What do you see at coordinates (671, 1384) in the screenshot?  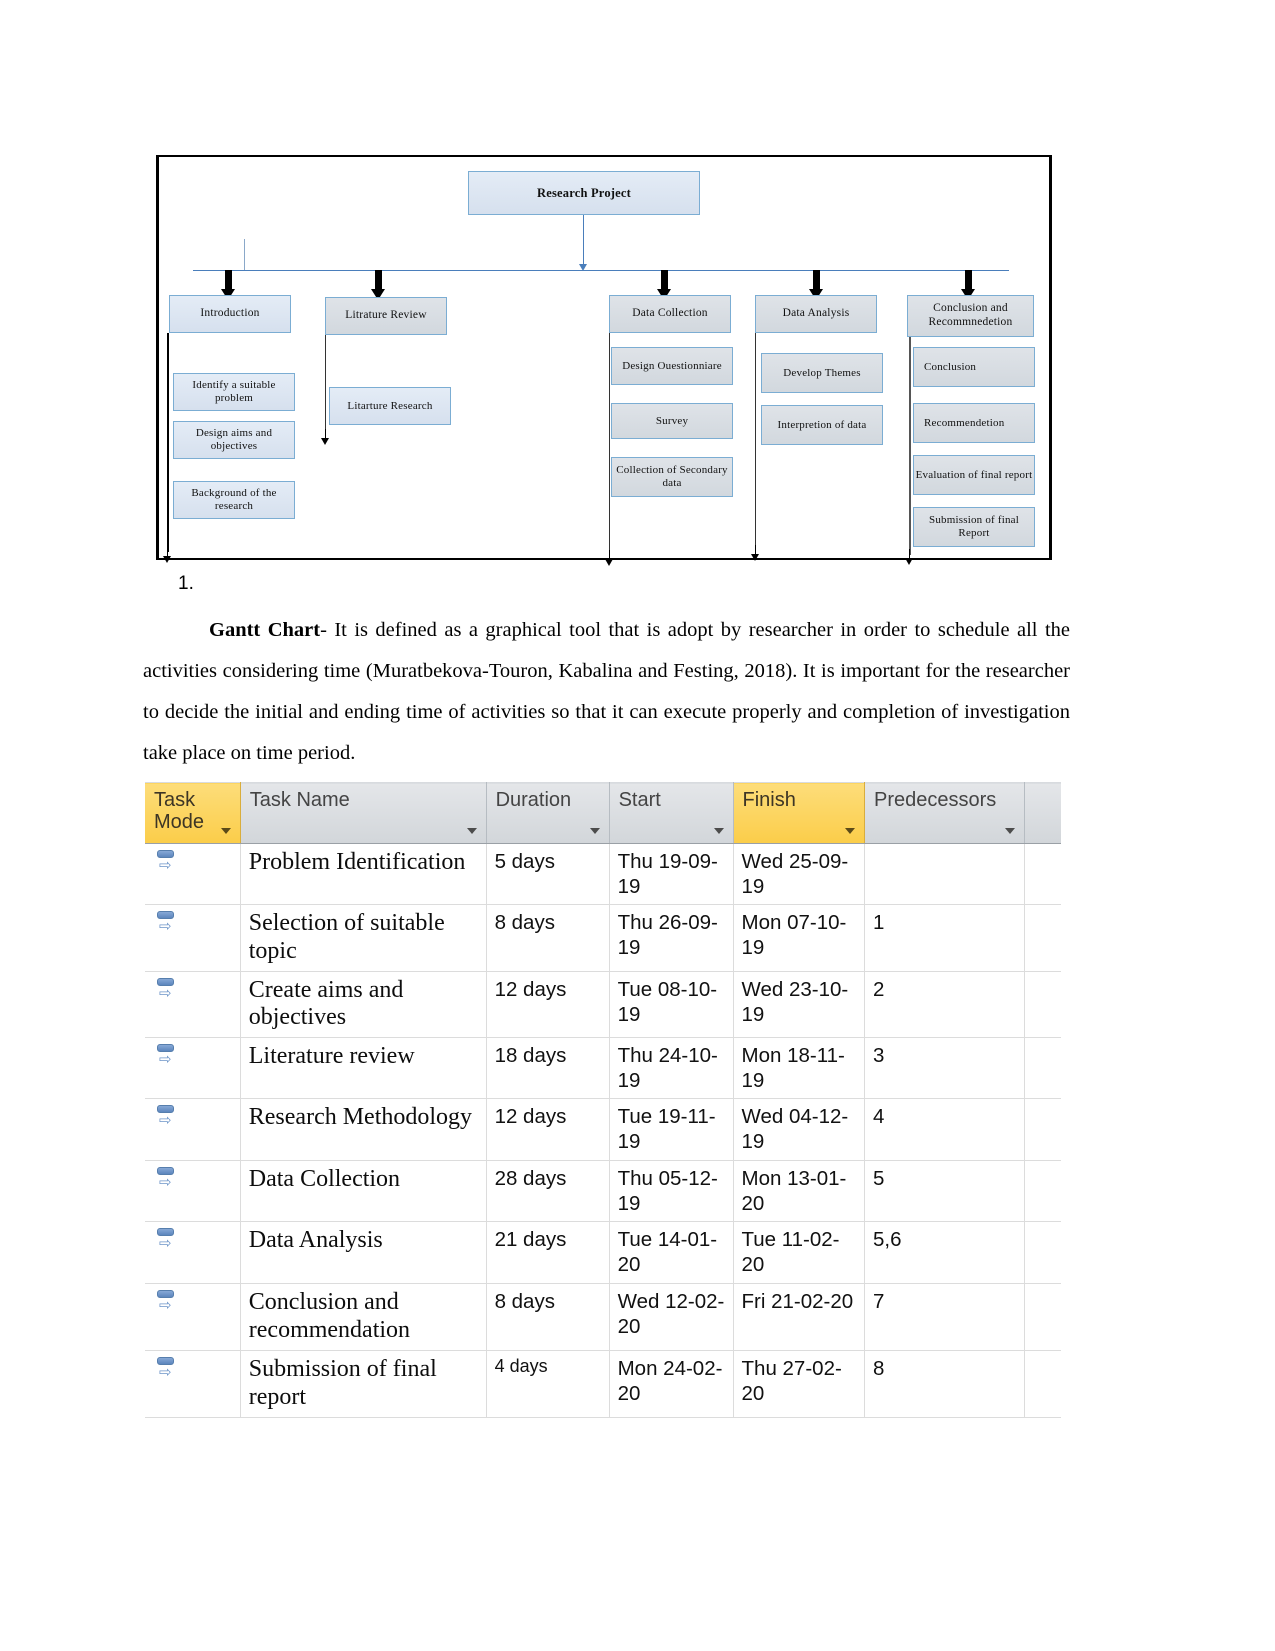 I see `cell-start: Mon 24-02-20` at bounding box center [671, 1384].